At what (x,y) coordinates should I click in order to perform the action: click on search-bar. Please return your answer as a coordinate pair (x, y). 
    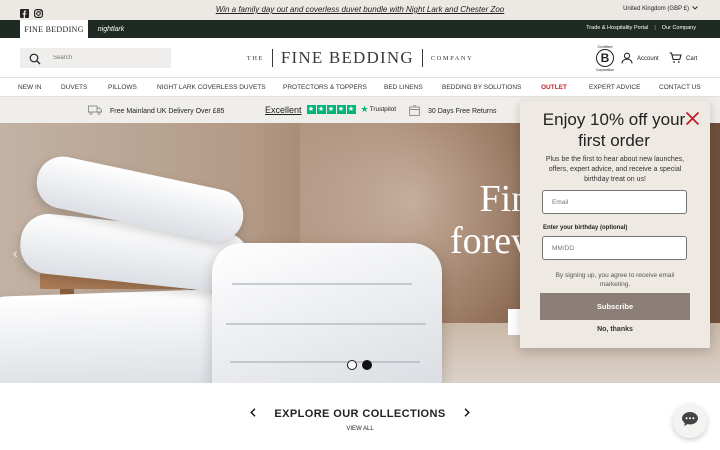
    Looking at the image, I should click on (95, 58).